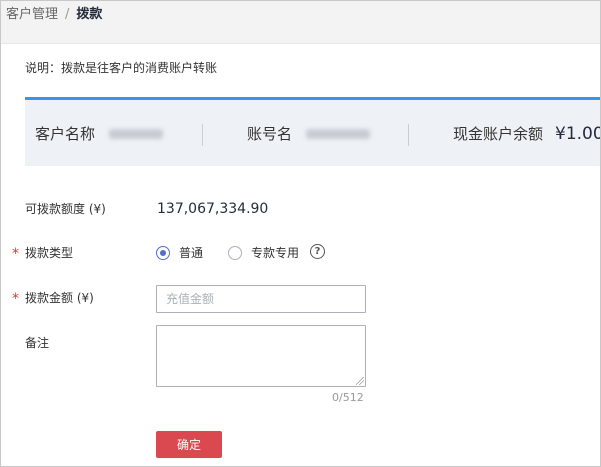 Image resolution: width=601 pixels, height=467 pixels. I want to click on customer-name-redacted, so click(136, 134).